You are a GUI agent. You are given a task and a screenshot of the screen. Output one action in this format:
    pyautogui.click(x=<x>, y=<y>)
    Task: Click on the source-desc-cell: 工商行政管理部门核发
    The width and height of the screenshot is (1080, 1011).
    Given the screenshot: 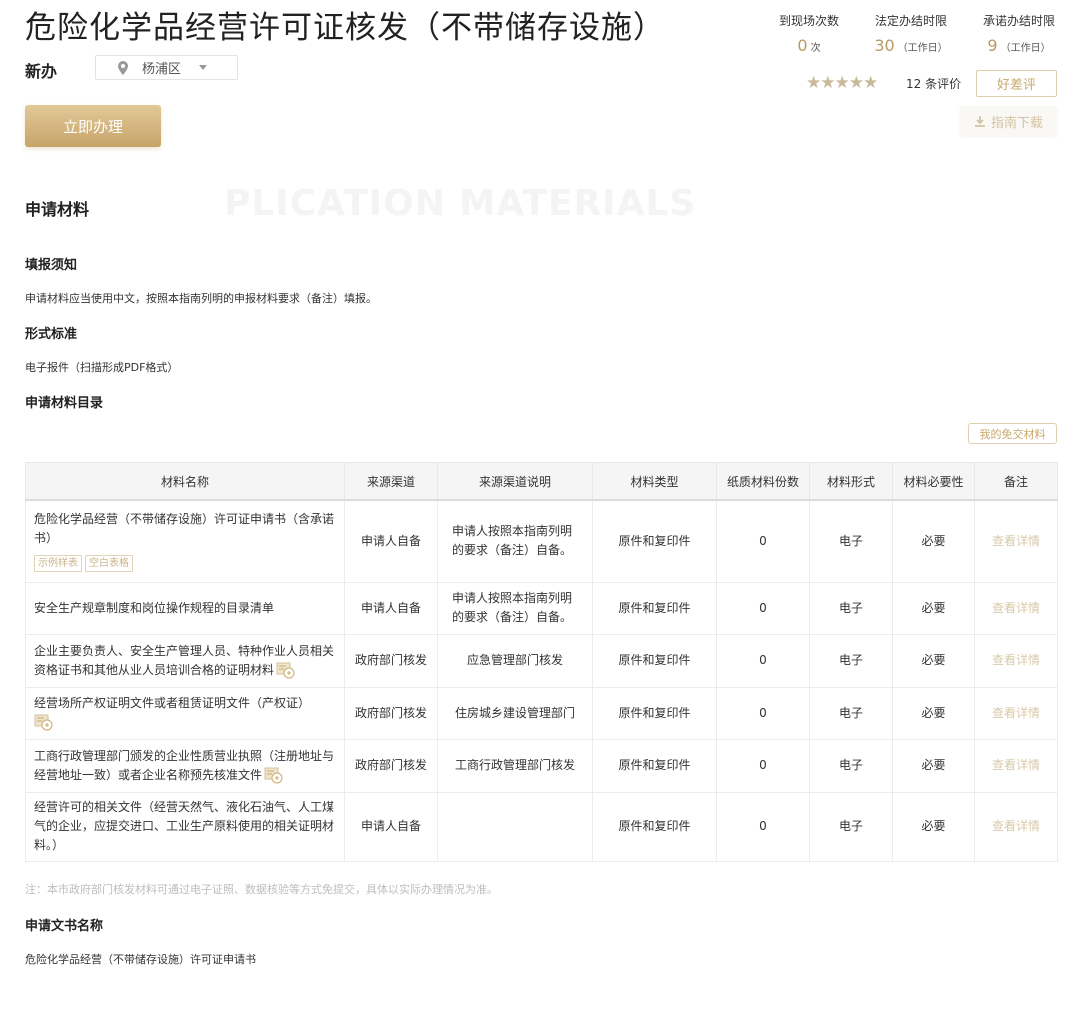 What is the action you would take?
    pyautogui.click(x=515, y=765)
    